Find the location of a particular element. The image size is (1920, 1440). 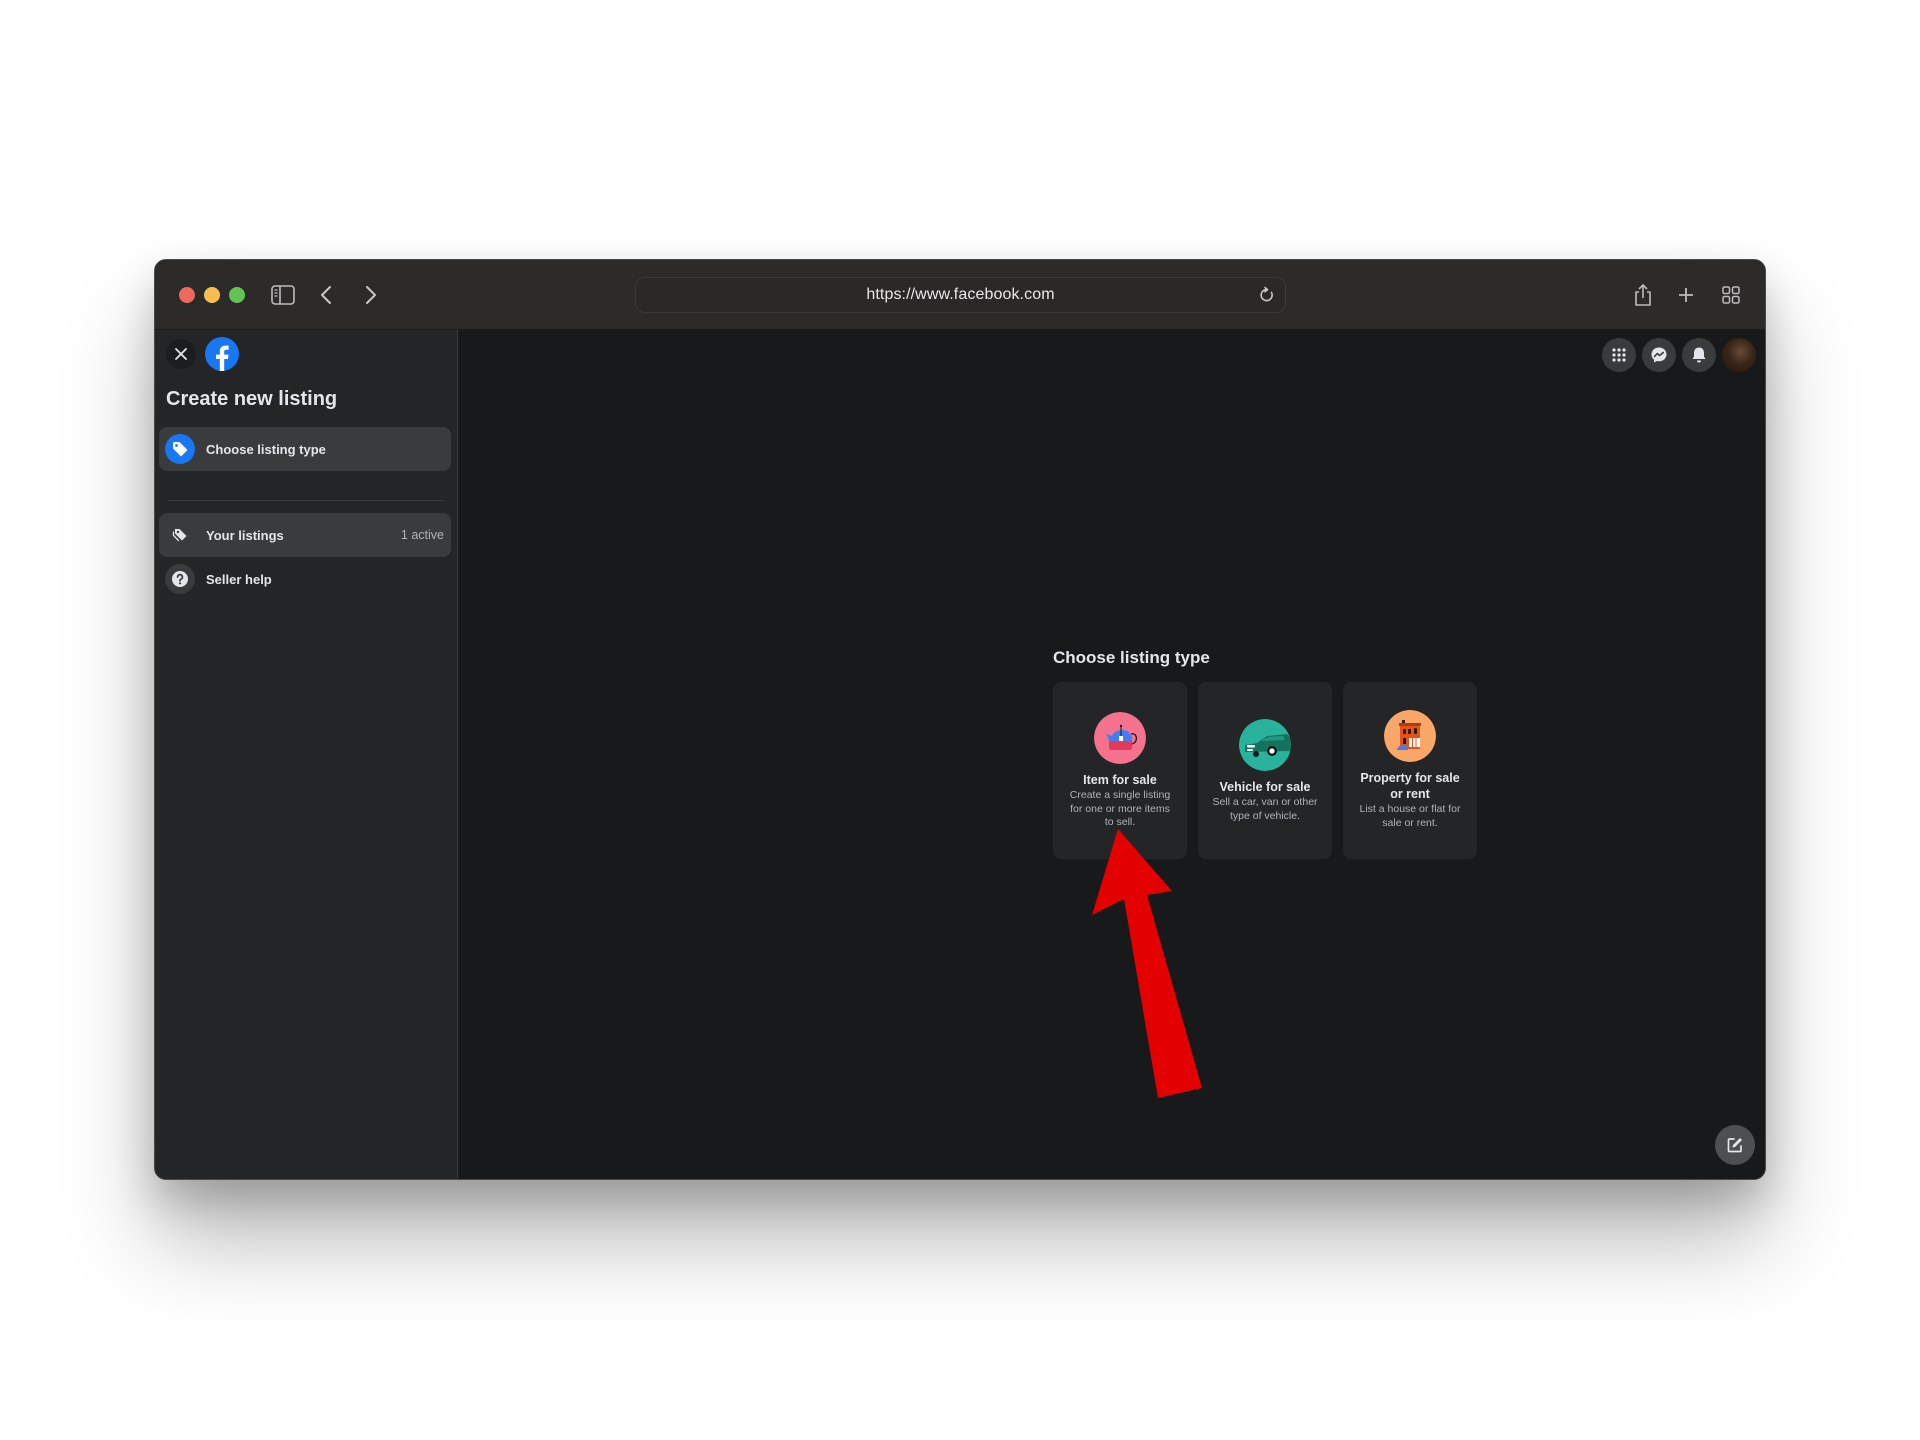

compose-icon is located at coordinates (1734, 1145).